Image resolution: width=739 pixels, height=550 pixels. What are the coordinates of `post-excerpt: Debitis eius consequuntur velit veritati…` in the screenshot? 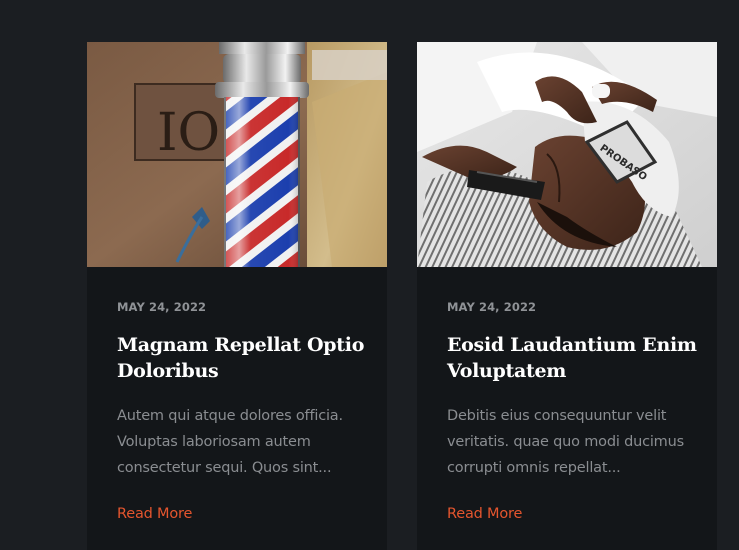 It's located at (565, 442).